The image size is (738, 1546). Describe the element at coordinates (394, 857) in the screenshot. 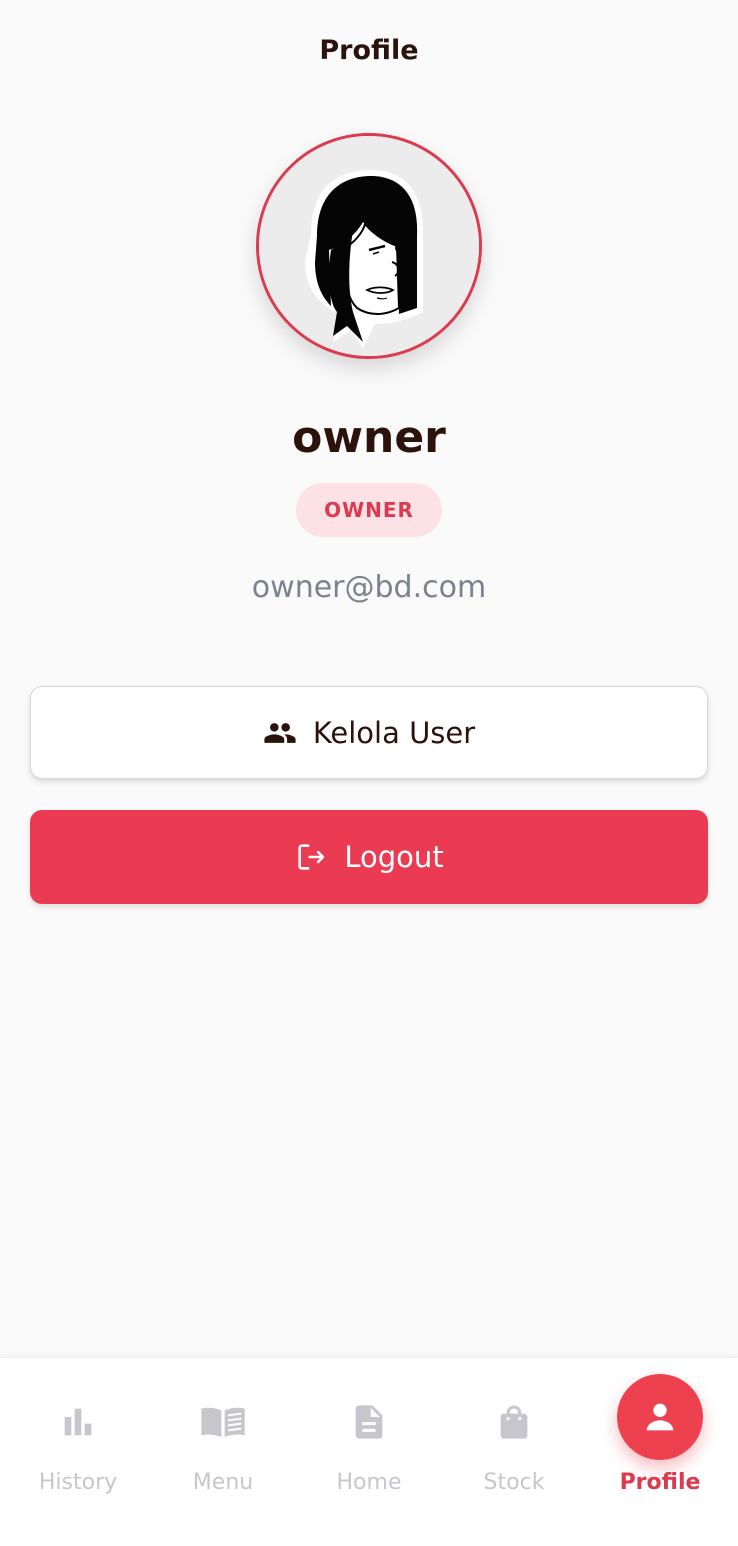

I see `logout-label: Logout` at that location.